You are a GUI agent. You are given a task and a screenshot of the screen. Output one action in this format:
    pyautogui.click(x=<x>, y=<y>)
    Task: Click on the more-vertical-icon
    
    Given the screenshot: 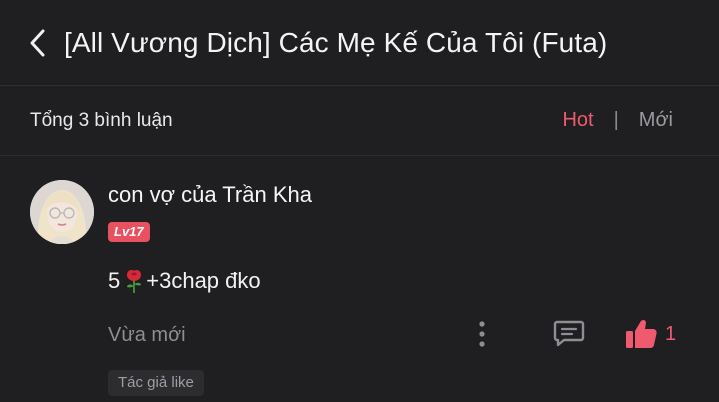 What is the action you would take?
    pyautogui.click(x=482, y=334)
    